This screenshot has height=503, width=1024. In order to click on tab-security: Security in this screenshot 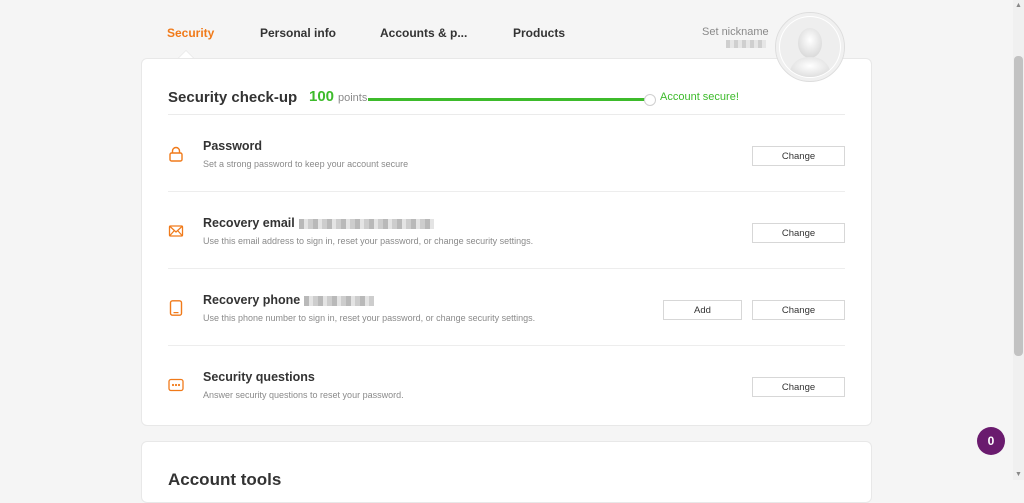, I will do `click(190, 33)`.